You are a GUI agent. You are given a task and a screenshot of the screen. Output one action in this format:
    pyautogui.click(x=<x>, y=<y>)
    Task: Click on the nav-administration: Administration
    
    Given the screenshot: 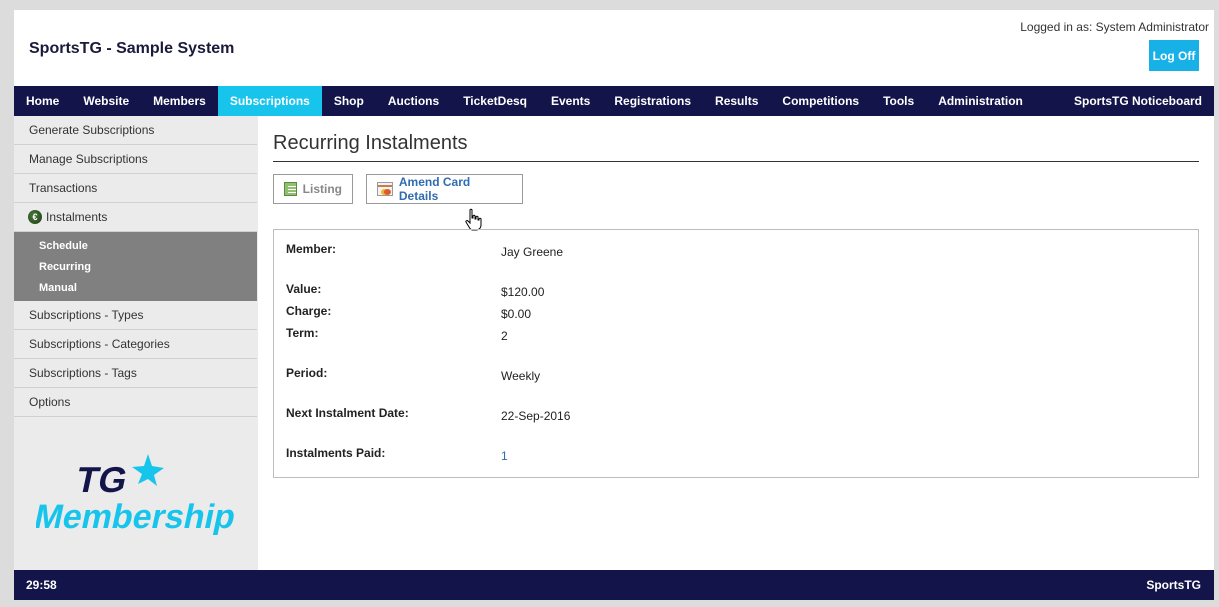 What is the action you would take?
    pyautogui.click(x=980, y=101)
    